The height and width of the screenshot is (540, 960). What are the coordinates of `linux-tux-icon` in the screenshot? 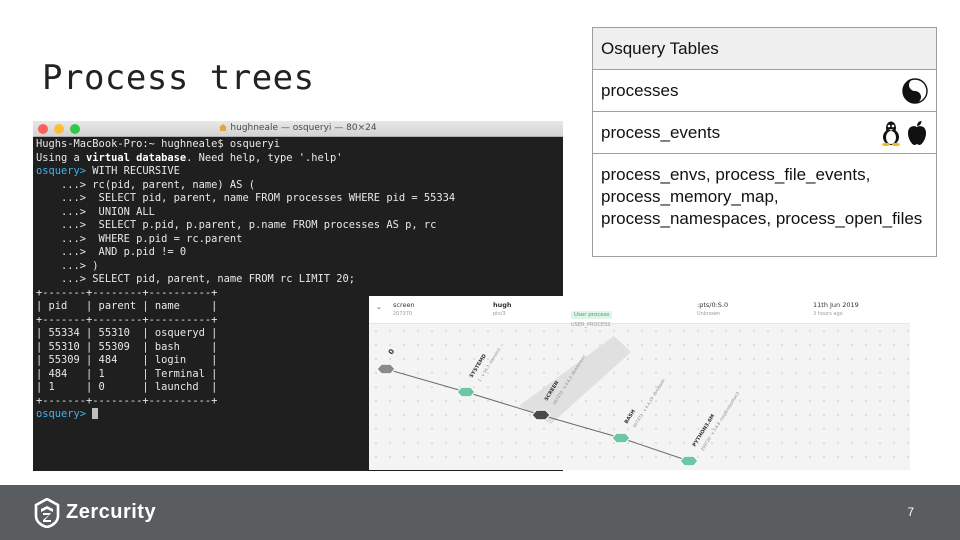 It's located at (891, 133).